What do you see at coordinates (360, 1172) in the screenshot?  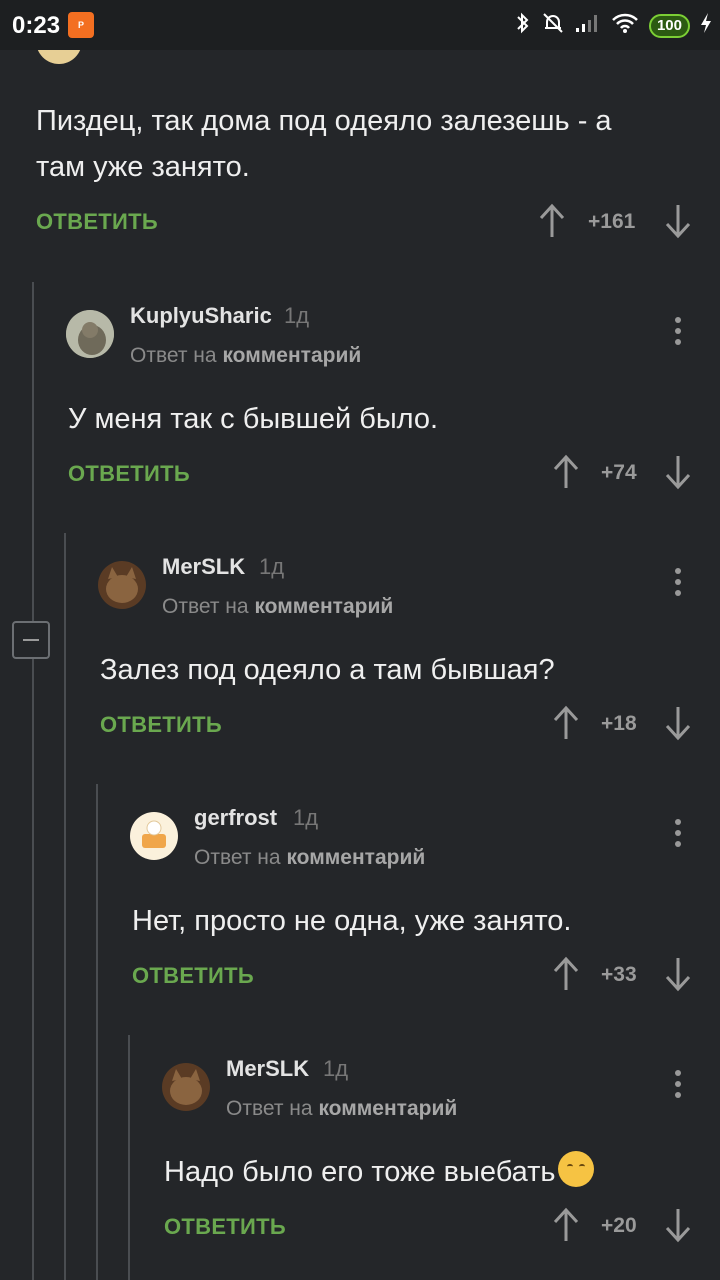 I see `comment-text-content: Надо было его тоже выебать` at bounding box center [360, 1172].